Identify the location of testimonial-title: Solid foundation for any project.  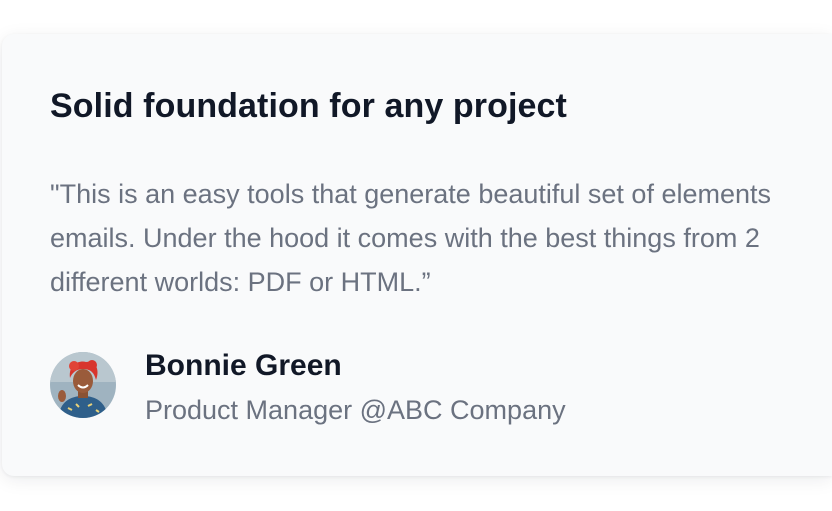
(308, 106).